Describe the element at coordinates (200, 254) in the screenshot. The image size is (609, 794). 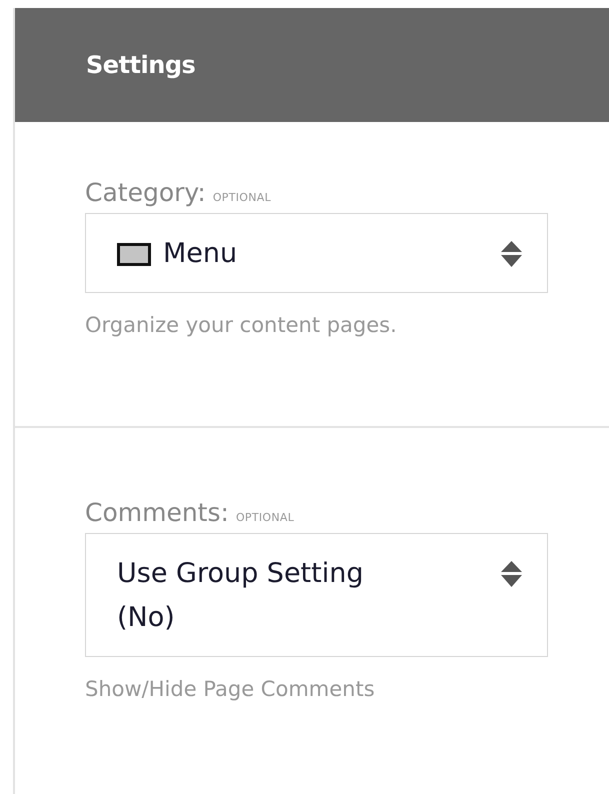
I see `select-value: Menu` at that location.